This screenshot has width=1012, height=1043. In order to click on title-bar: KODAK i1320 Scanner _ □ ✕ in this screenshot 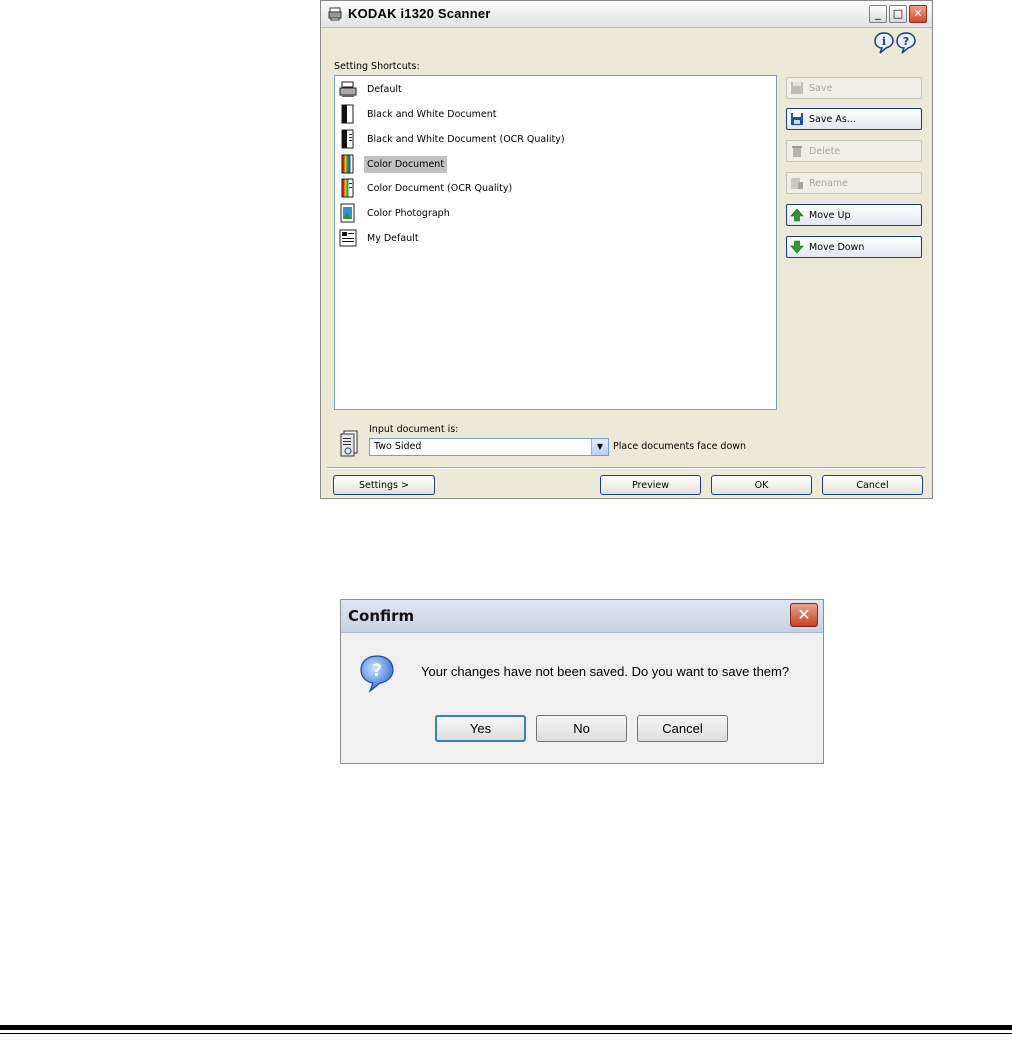, I will do `click(626, 14)`.